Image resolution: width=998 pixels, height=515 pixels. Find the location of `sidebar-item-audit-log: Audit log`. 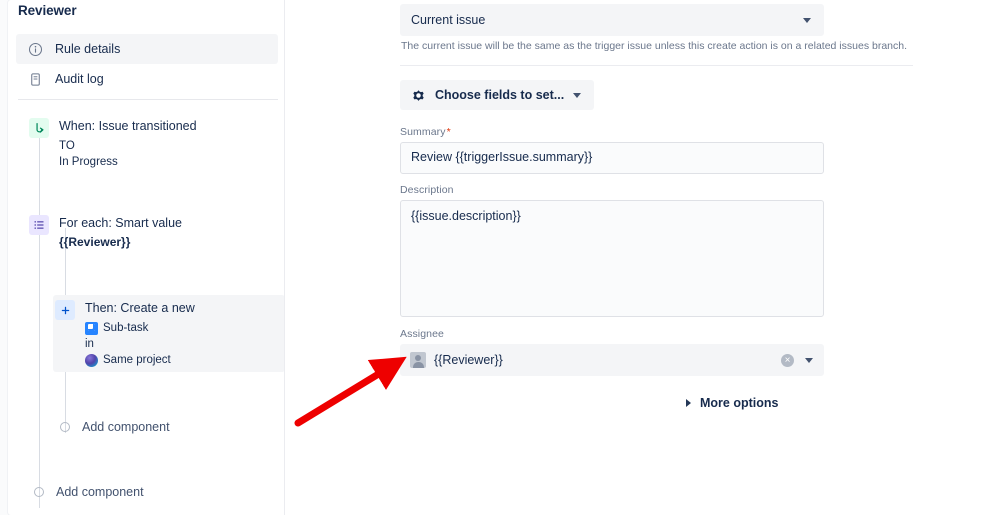

sidebar-item-audit-log: Audit log is located at coordinates (147, 79).